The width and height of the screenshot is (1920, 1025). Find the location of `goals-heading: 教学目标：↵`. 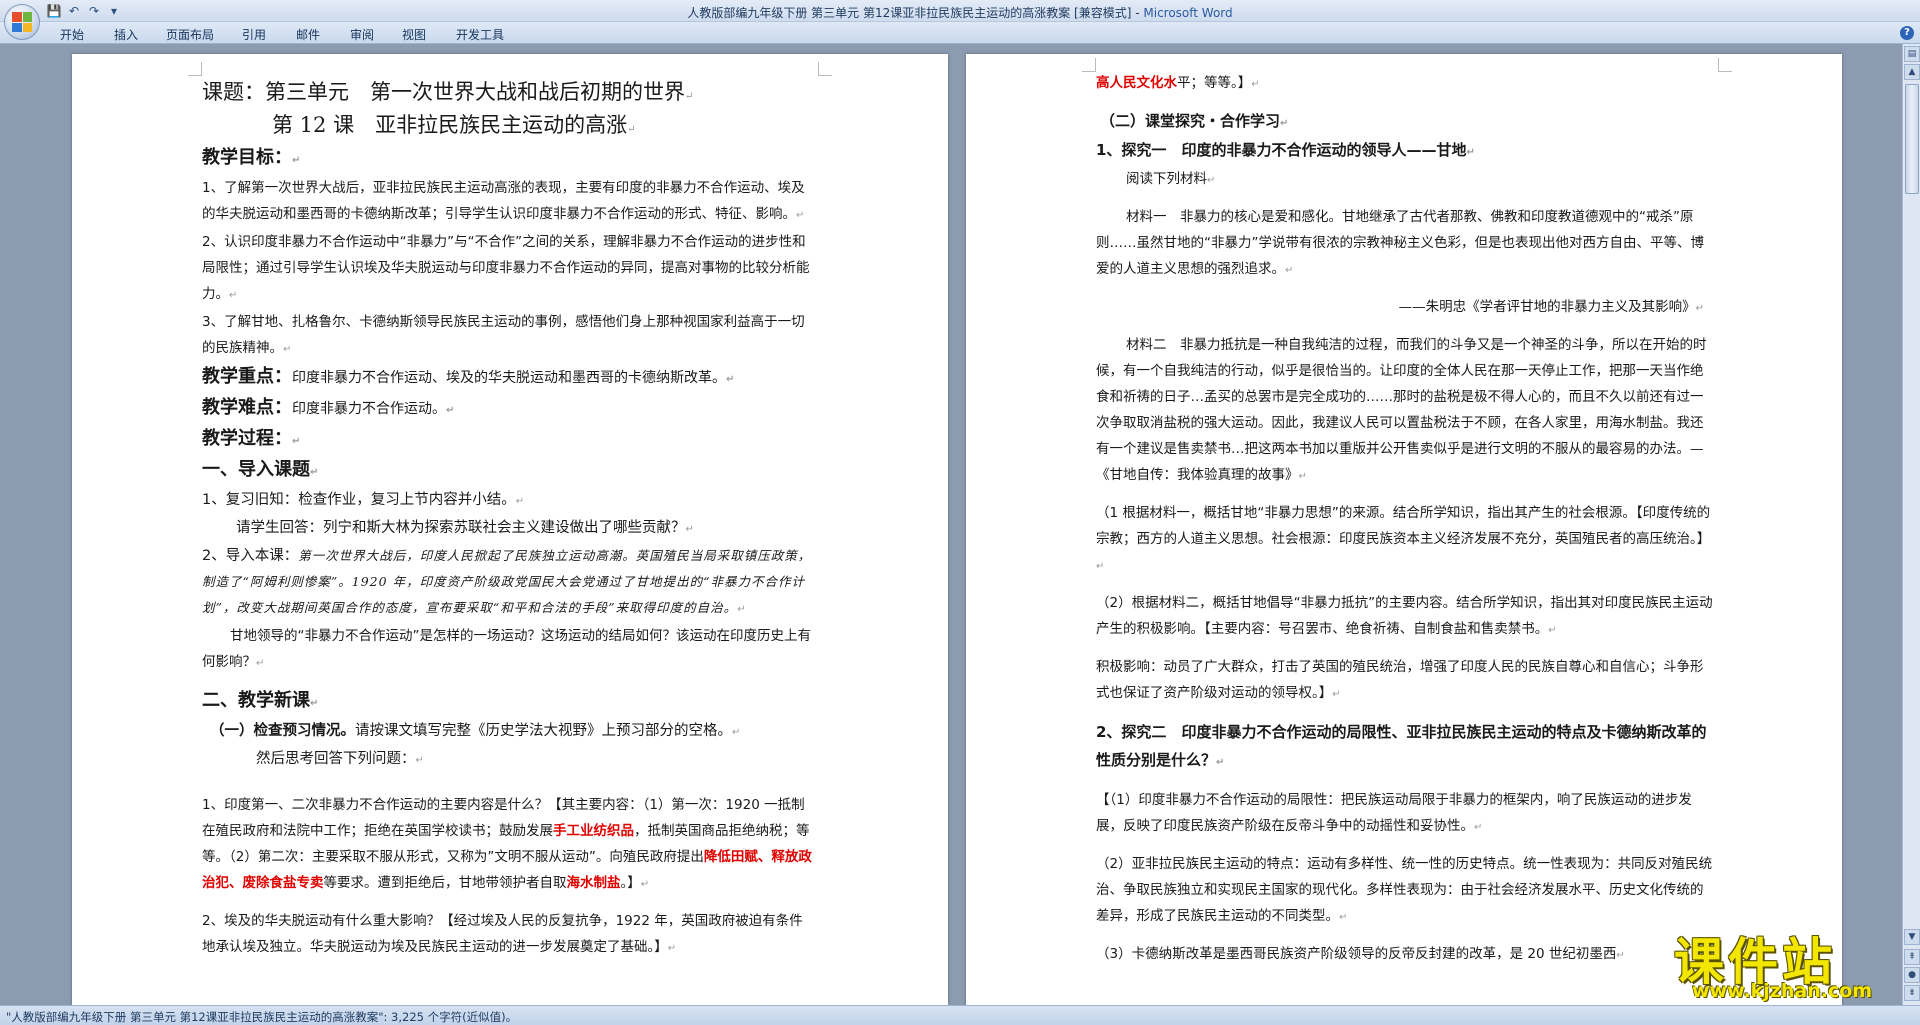

goals-heading: 教学目标：↵ is located at coordinates (251, 157).